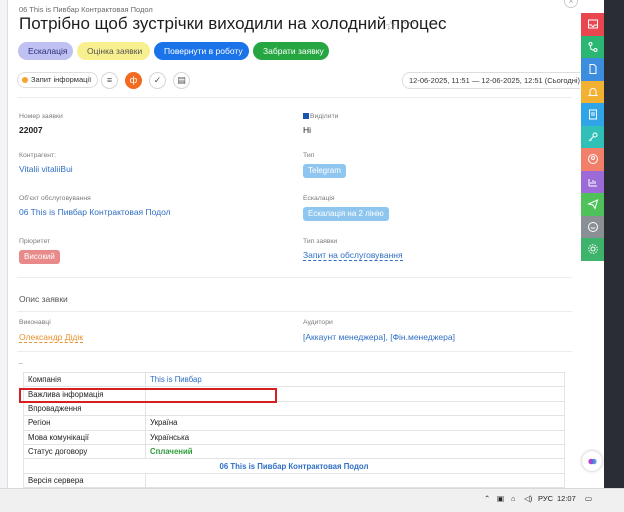  I want to click on table-row: Статус договору Сплачений, so click(294, 451).